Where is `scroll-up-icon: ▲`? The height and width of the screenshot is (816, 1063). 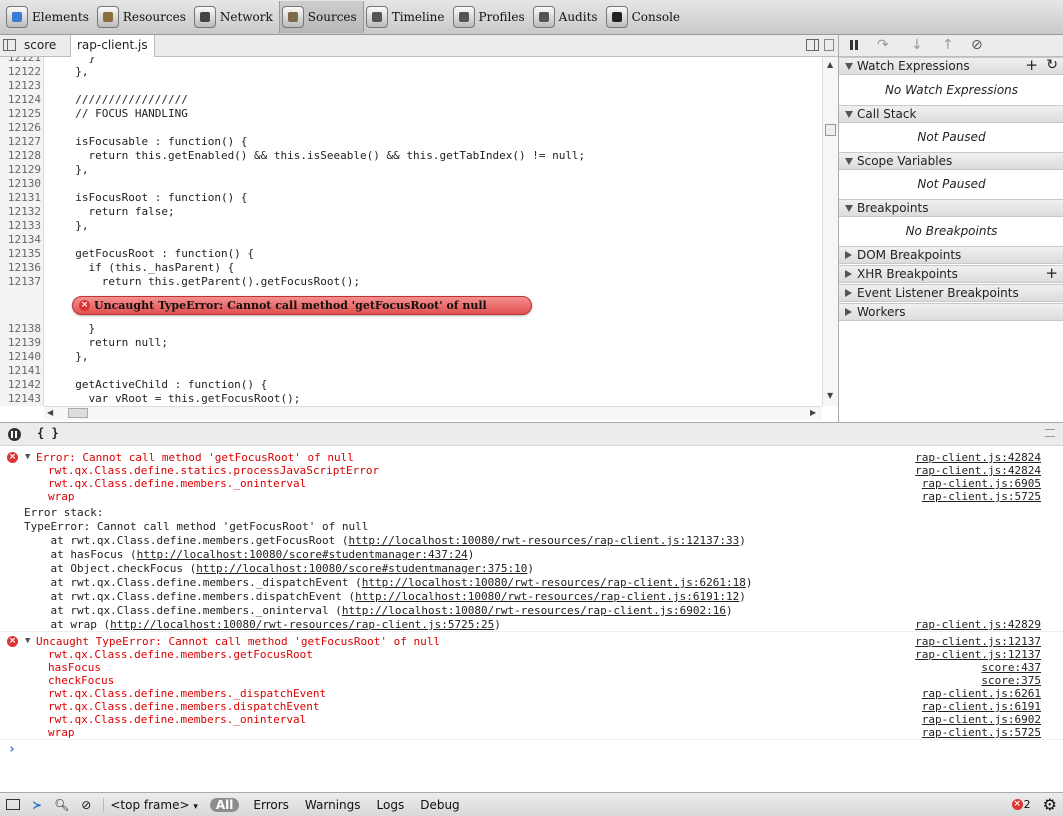 scroll-up-icon: ▲ is located at coordinates (830, 64).